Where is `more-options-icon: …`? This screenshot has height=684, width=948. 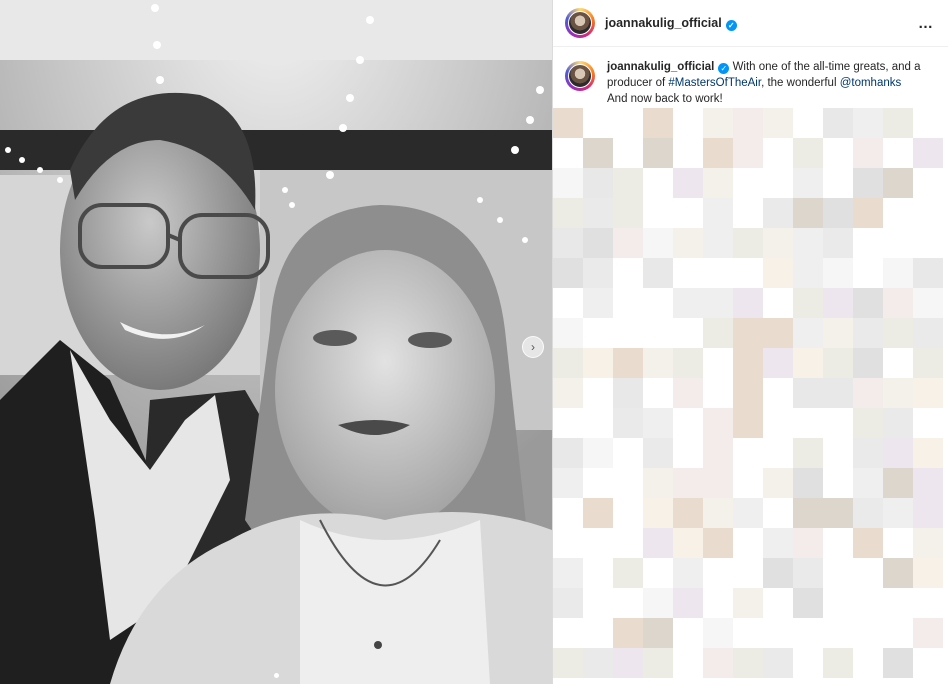
more-options-icon: … is located at coordinates (926, 23).